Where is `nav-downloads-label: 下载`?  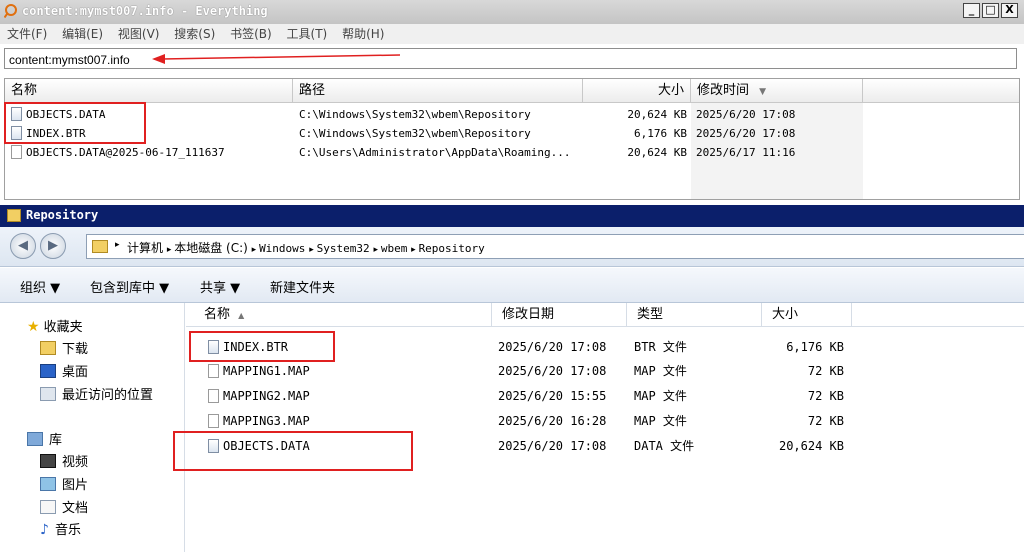
nav-downloads-label: 下载 is located at coordinates (75, 349).